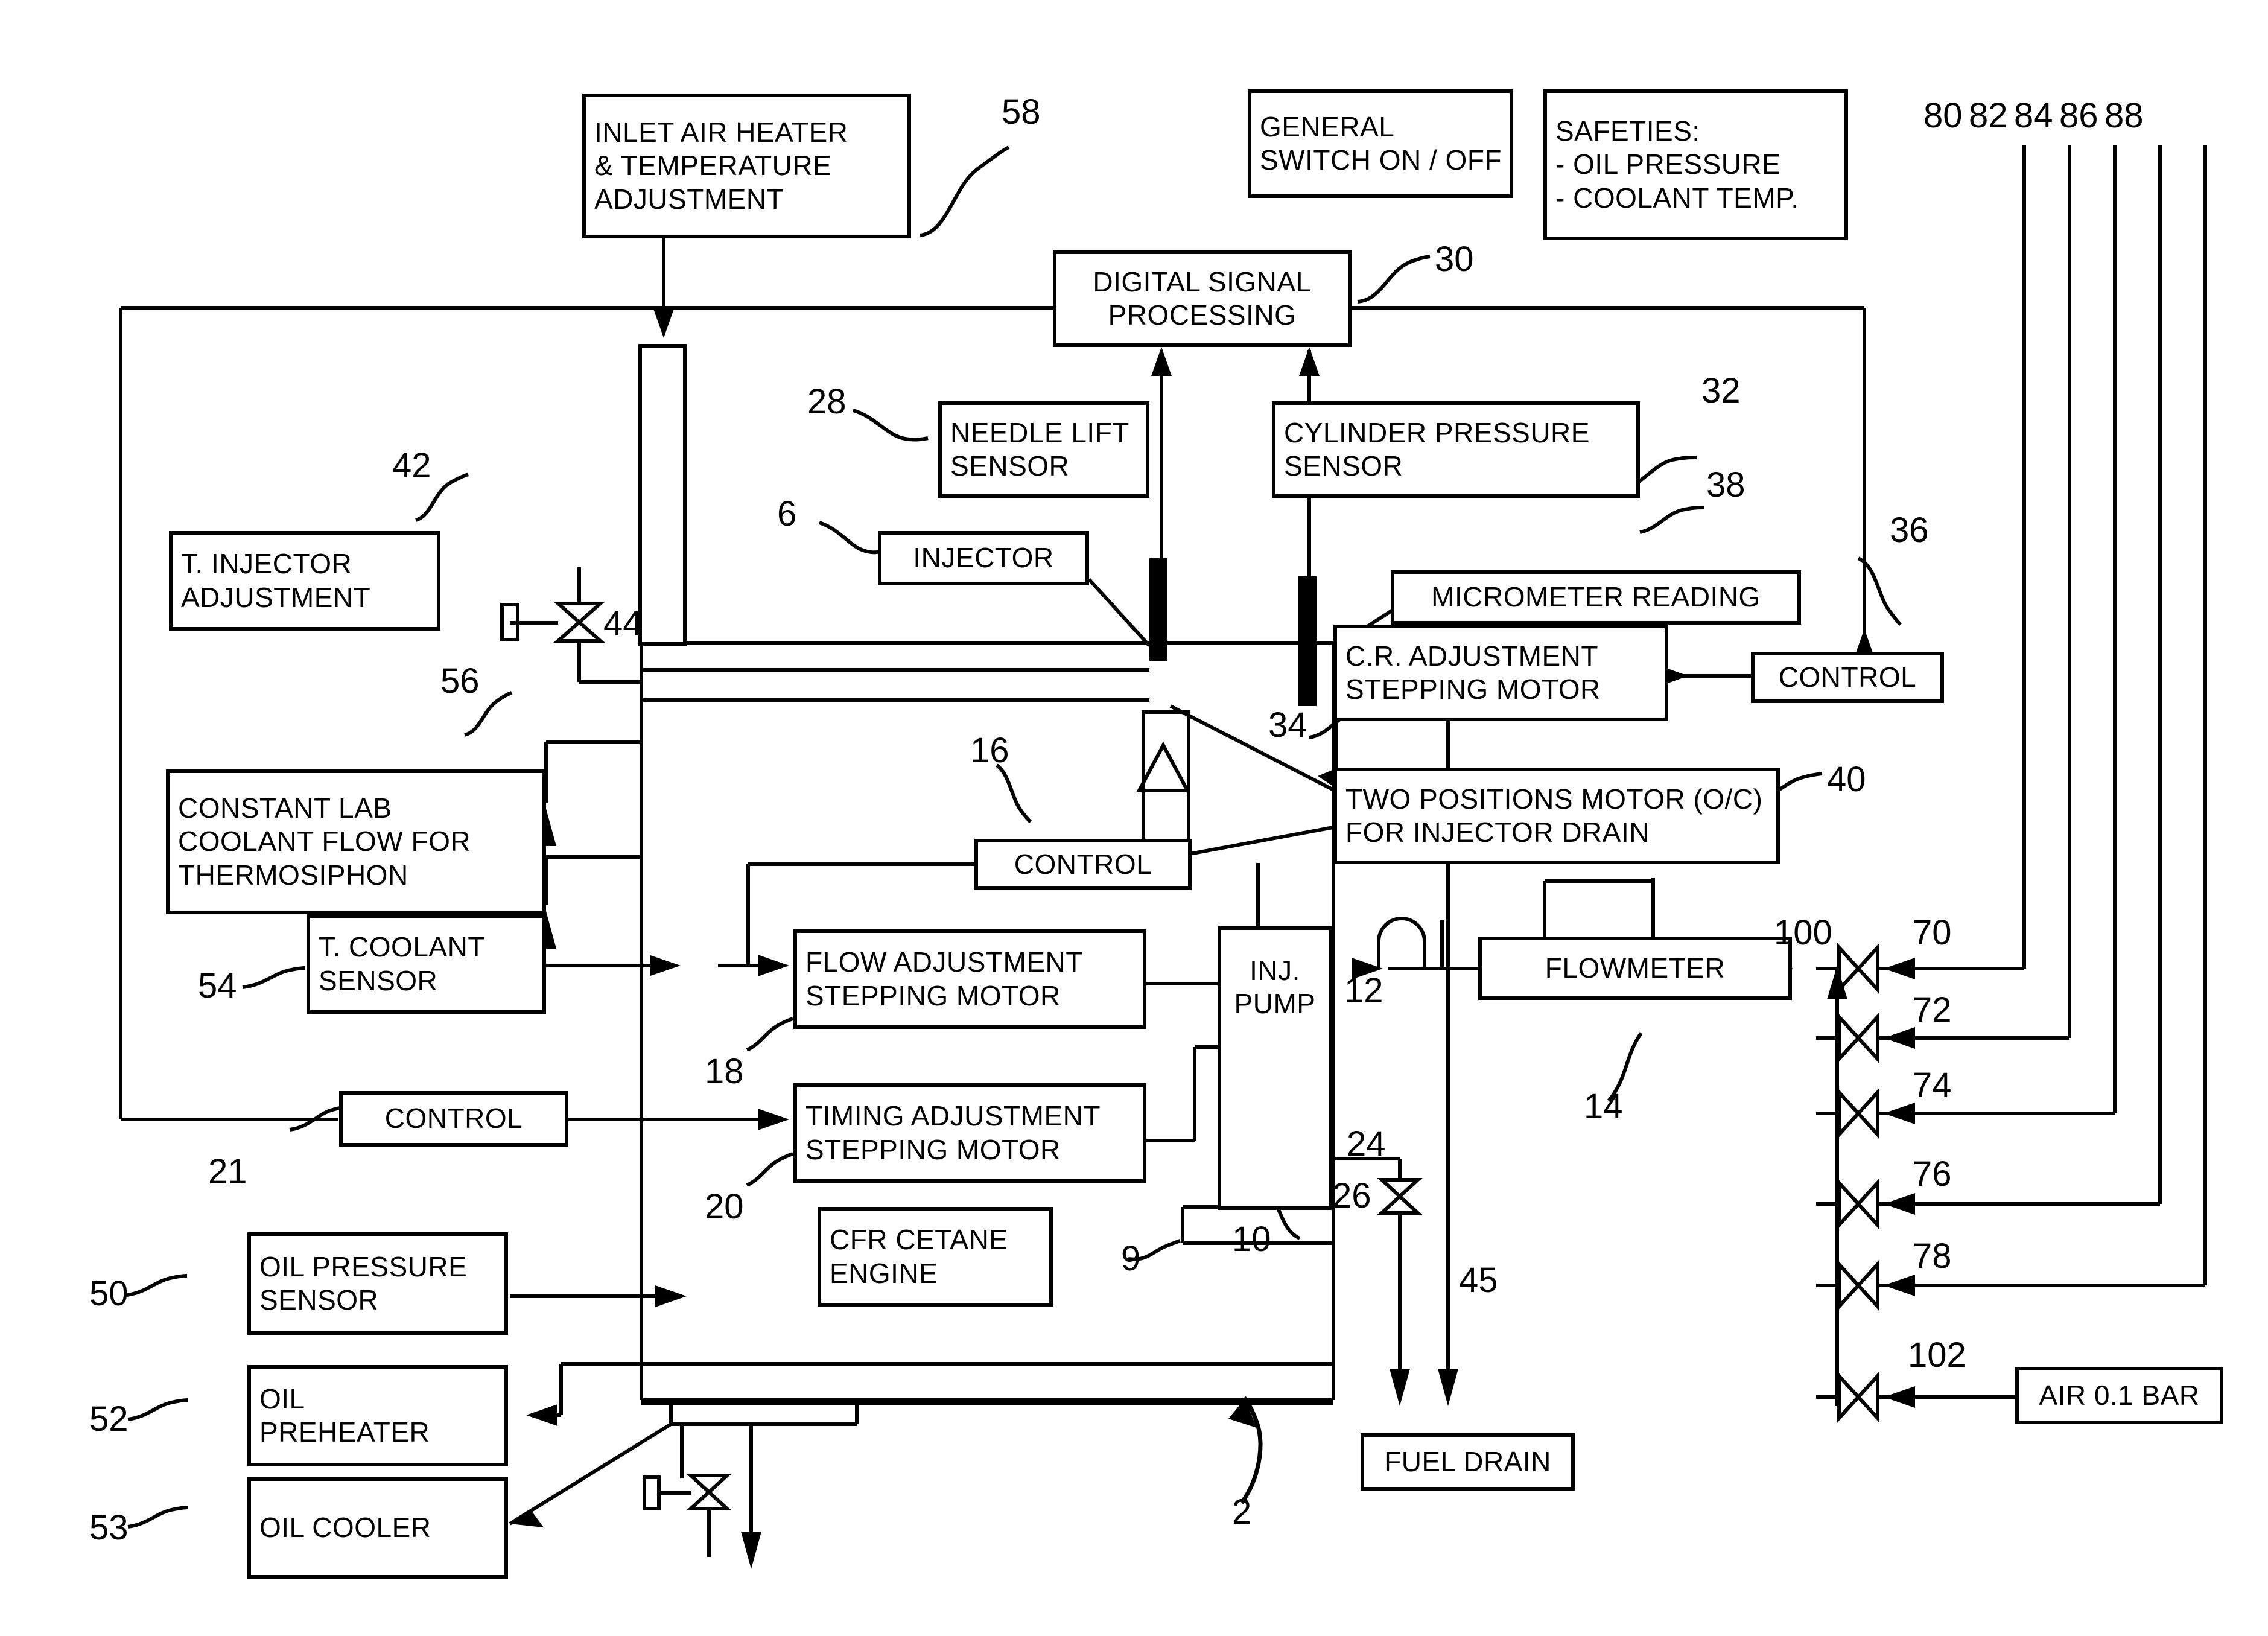 This screenshot has width=2268, height=1636. What do you see at coordinates (1858, 1183) in the screenshot?
I see `valve-symbols` at bounding box center [1858, 1183].